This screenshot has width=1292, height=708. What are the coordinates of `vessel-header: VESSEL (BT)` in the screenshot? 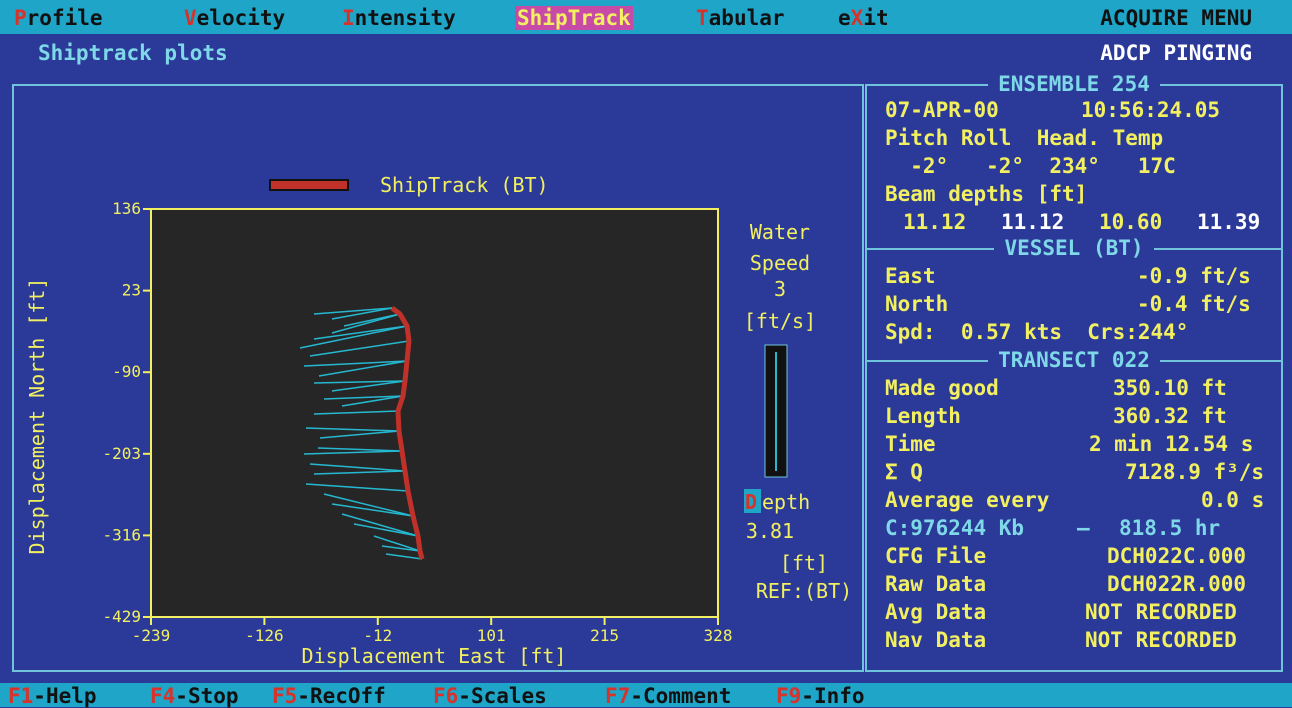 It's located at (1074, 248).